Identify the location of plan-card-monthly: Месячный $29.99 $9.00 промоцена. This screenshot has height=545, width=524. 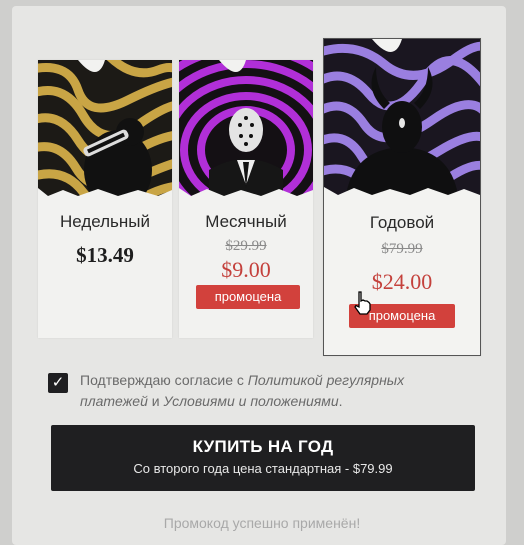
(246, 199).